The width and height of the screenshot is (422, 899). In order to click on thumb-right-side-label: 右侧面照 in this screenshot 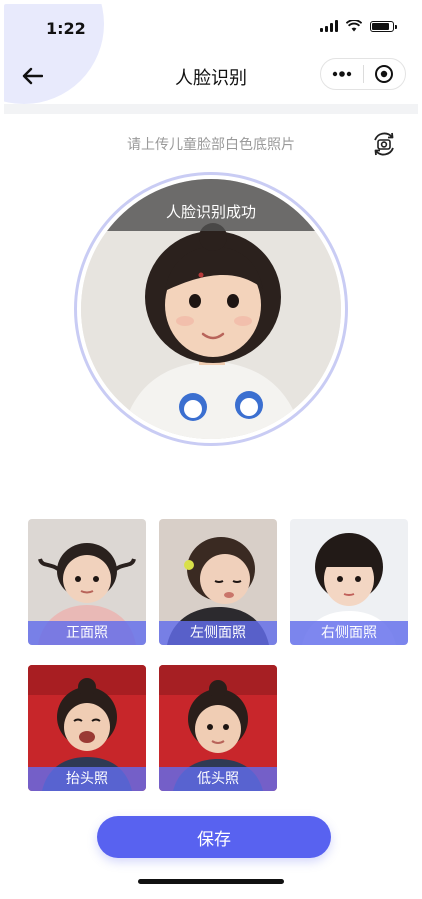, I will do `click(349, 633)`.